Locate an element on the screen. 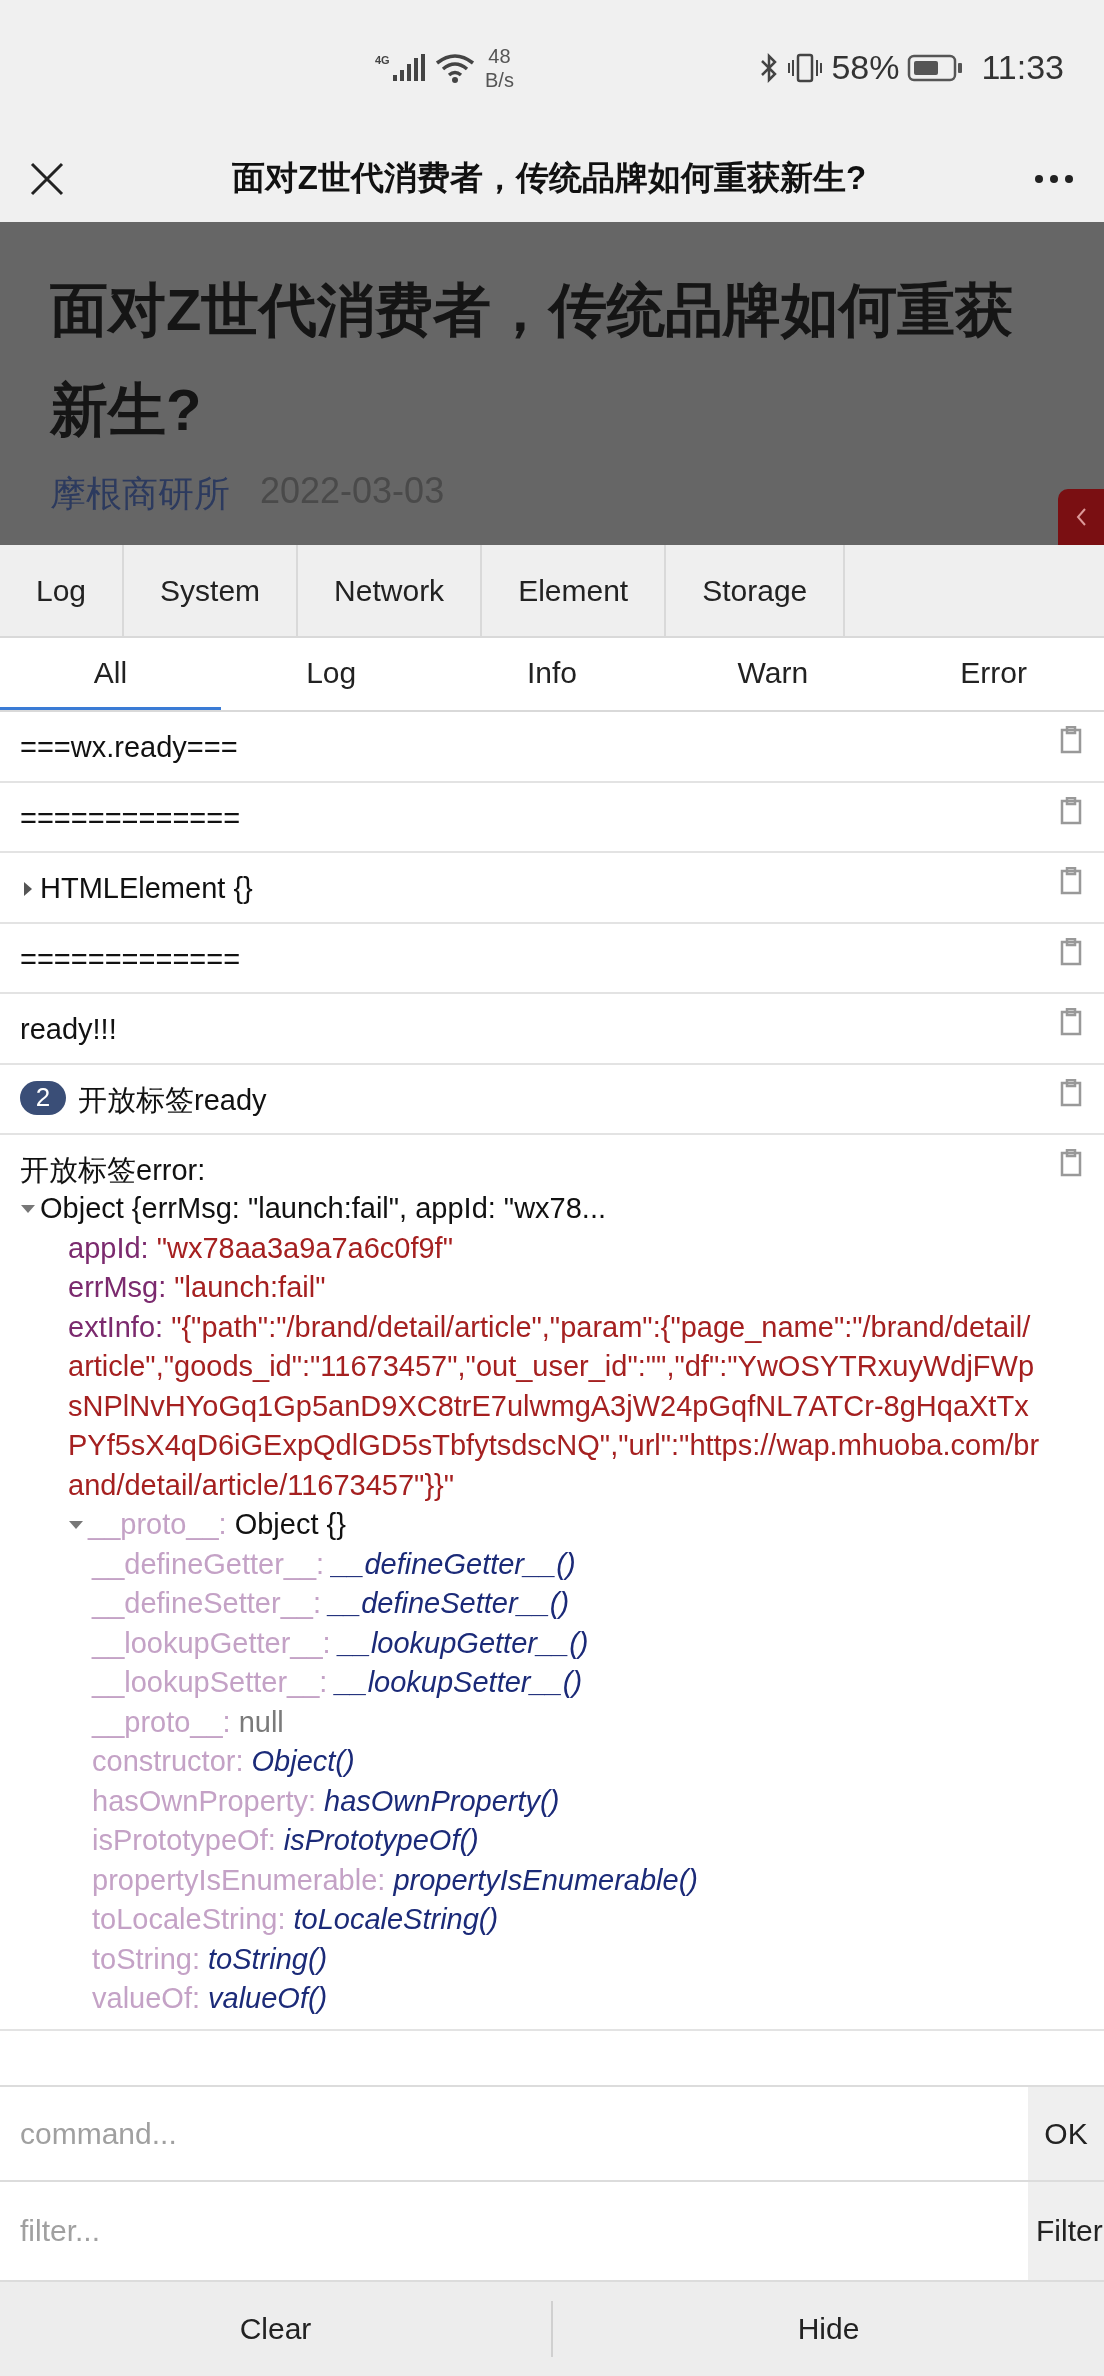  repeat-count: 2 is located at coordinates (43, 1097).